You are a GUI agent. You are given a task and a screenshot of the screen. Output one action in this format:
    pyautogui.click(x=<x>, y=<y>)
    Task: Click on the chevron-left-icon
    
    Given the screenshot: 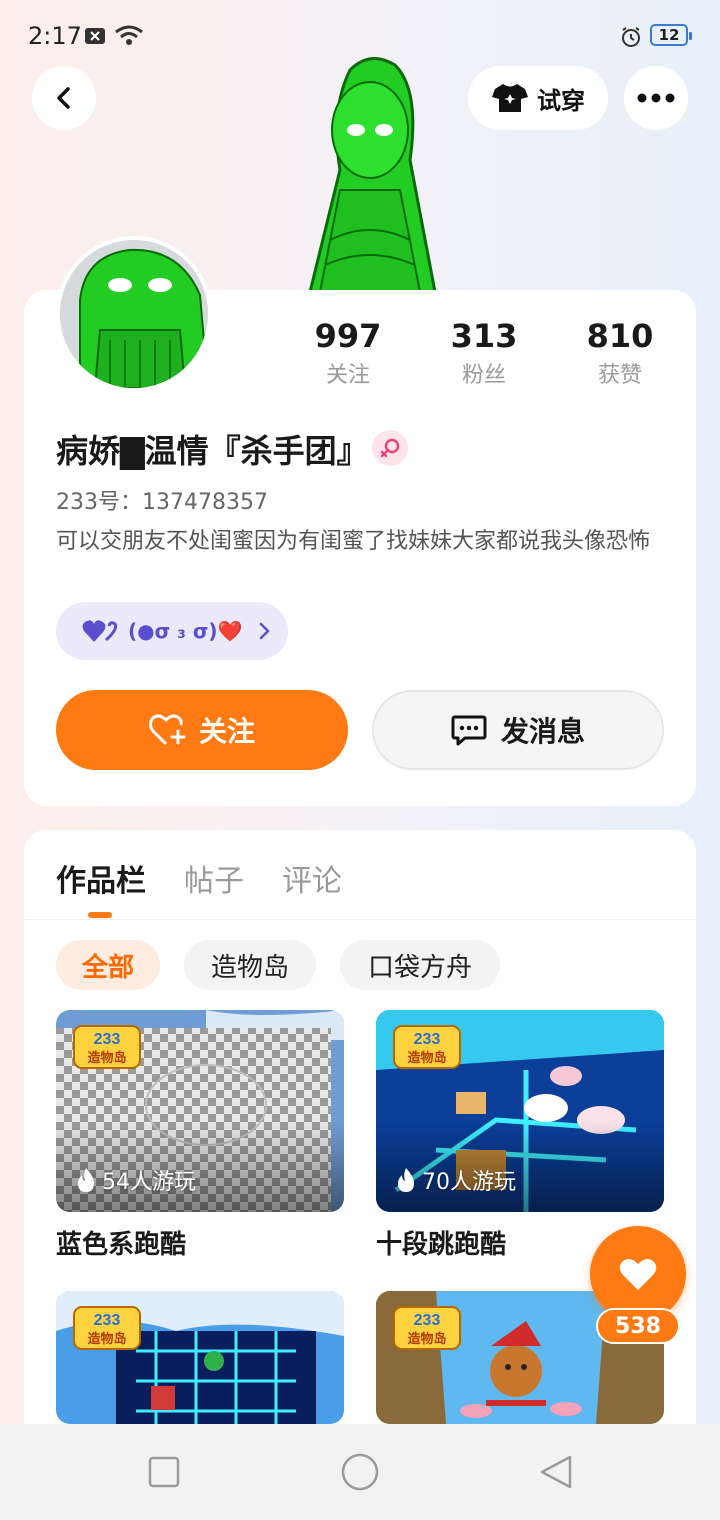 What is the action you would take?
    pyautogui.click(x=63, y=98)
    